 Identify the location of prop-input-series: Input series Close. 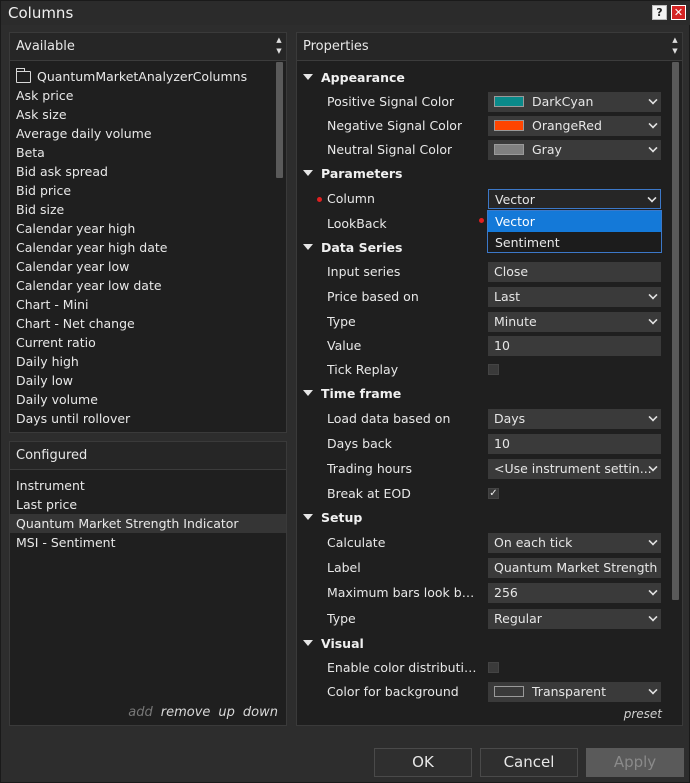
(481, 272).